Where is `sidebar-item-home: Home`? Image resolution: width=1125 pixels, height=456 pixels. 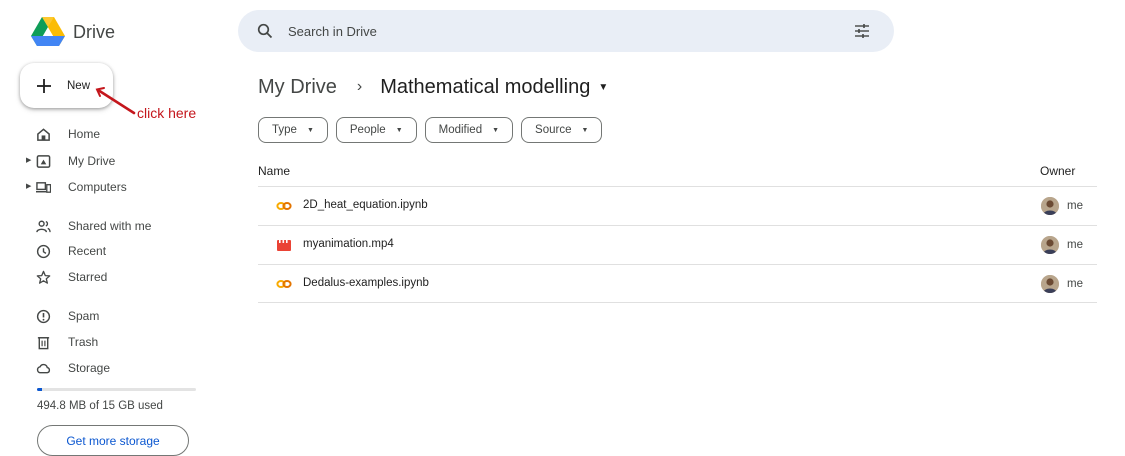 sidebar-item-home: Home is located at coordinates (115, 134).